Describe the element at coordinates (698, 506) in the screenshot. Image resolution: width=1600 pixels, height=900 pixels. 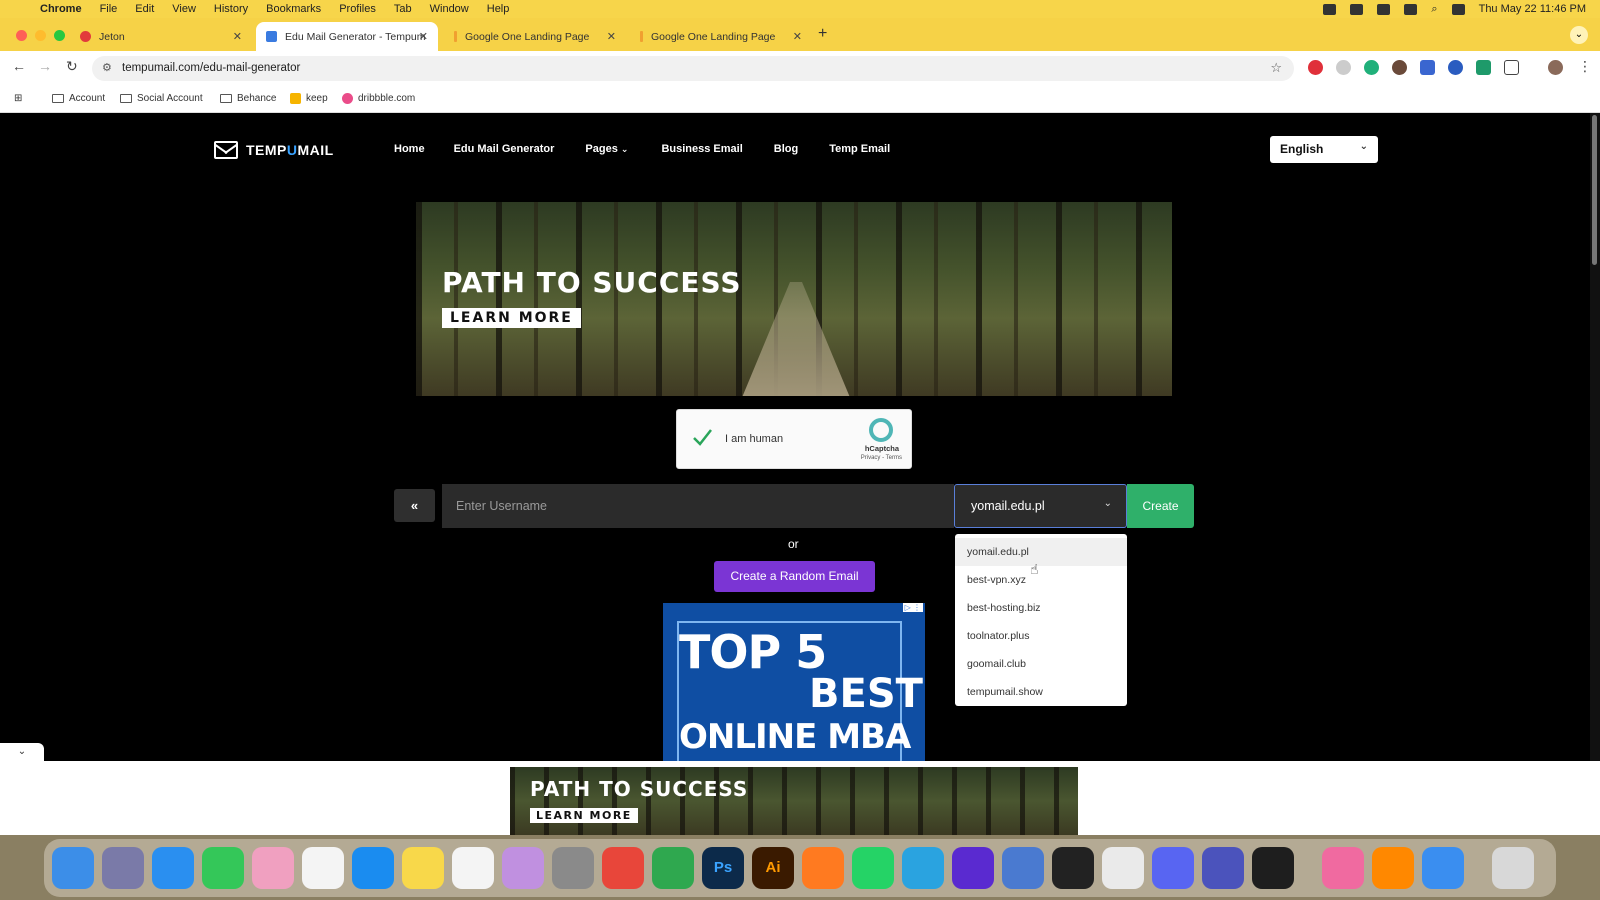
I see `username-input` at that location.